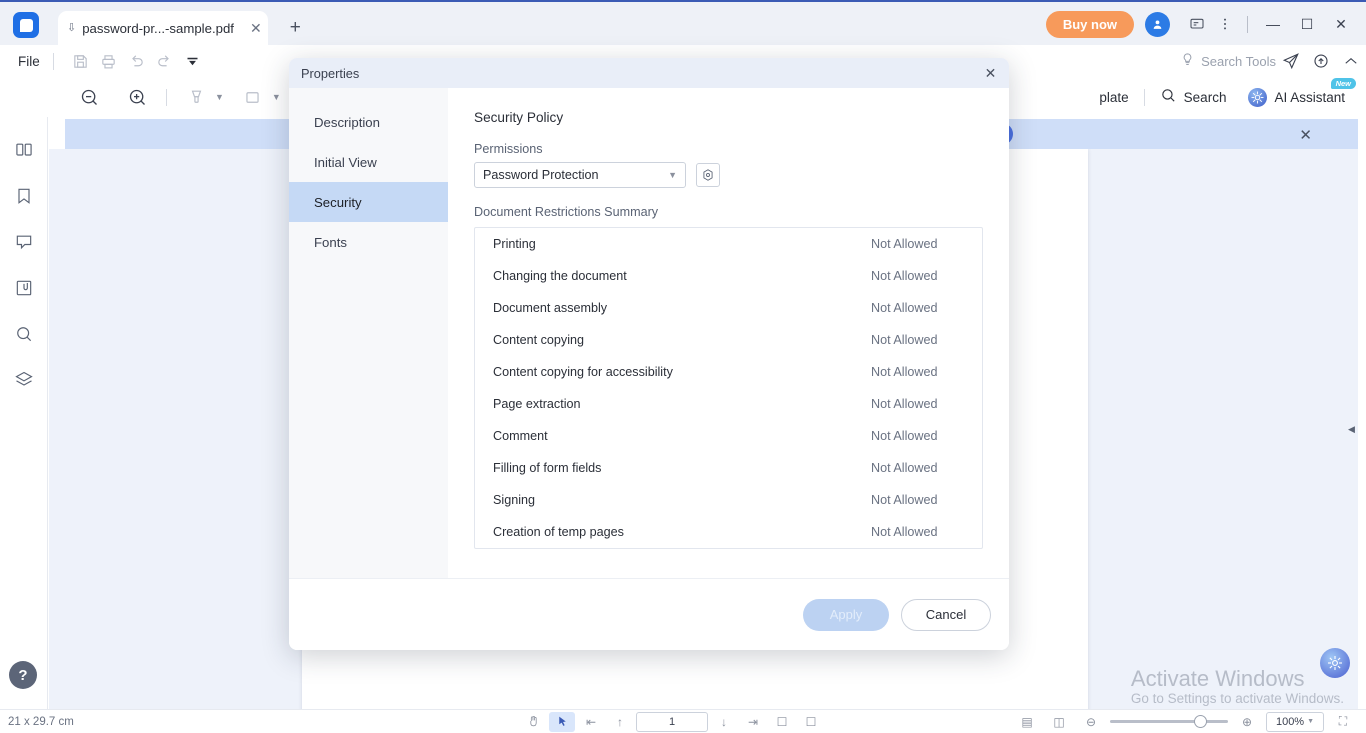 This screenshot has width=1366, height=733. Describe the element at coordinates (368, 122) in the screenshot. I see `nav-item-description: Description` at that location.